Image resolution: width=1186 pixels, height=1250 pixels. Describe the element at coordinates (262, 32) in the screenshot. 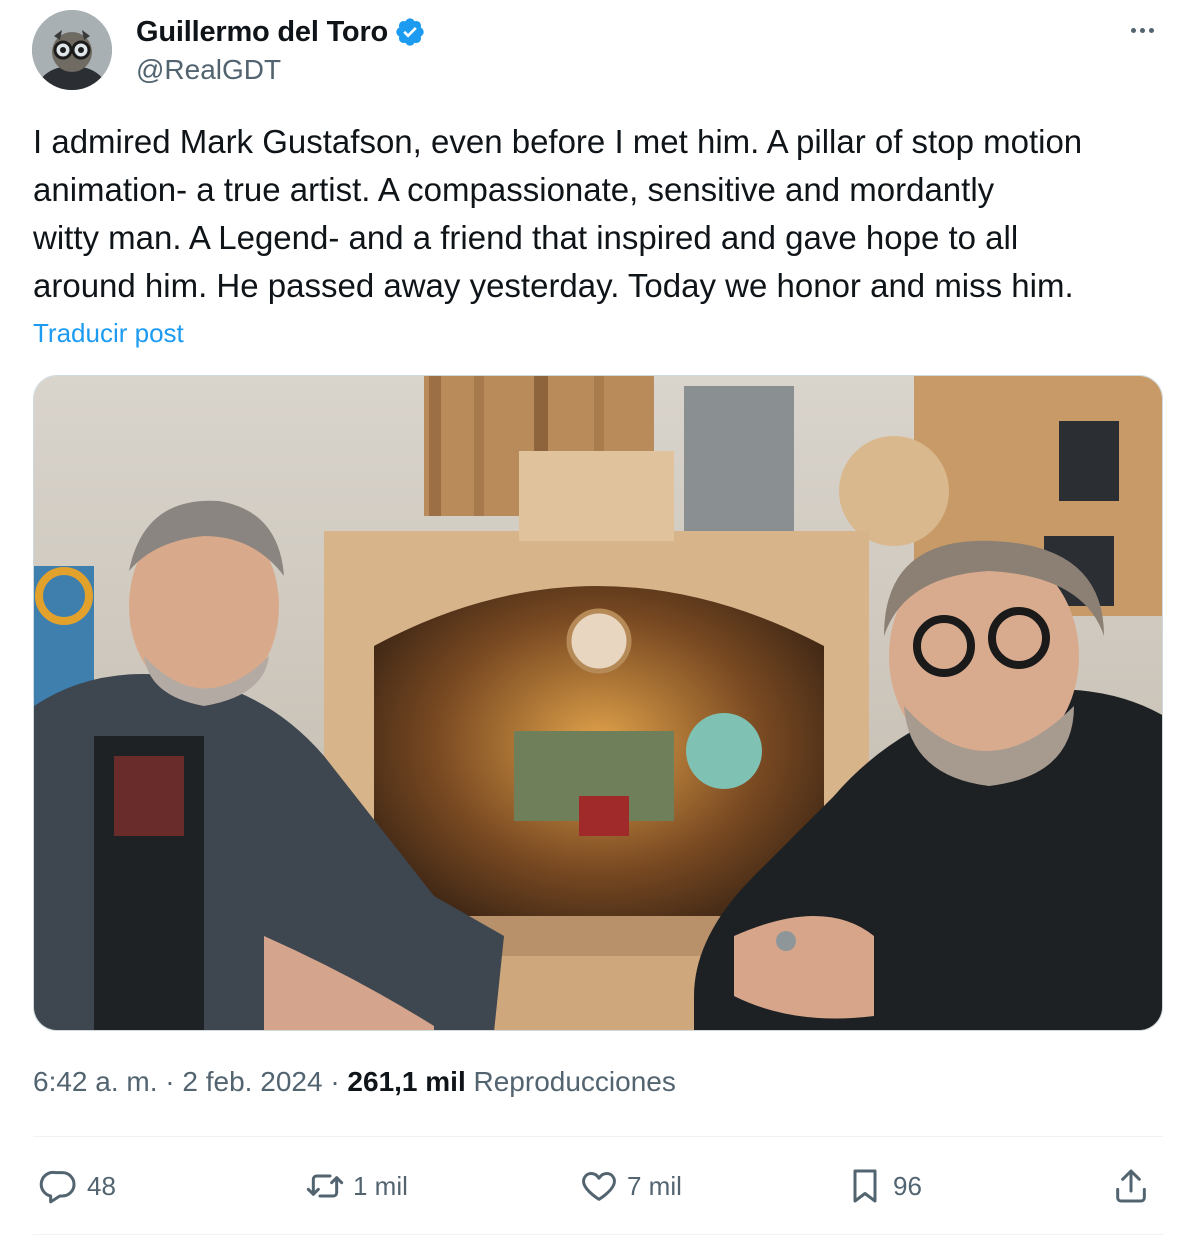

I see `author-name: Guillermo del Toro` at that location.